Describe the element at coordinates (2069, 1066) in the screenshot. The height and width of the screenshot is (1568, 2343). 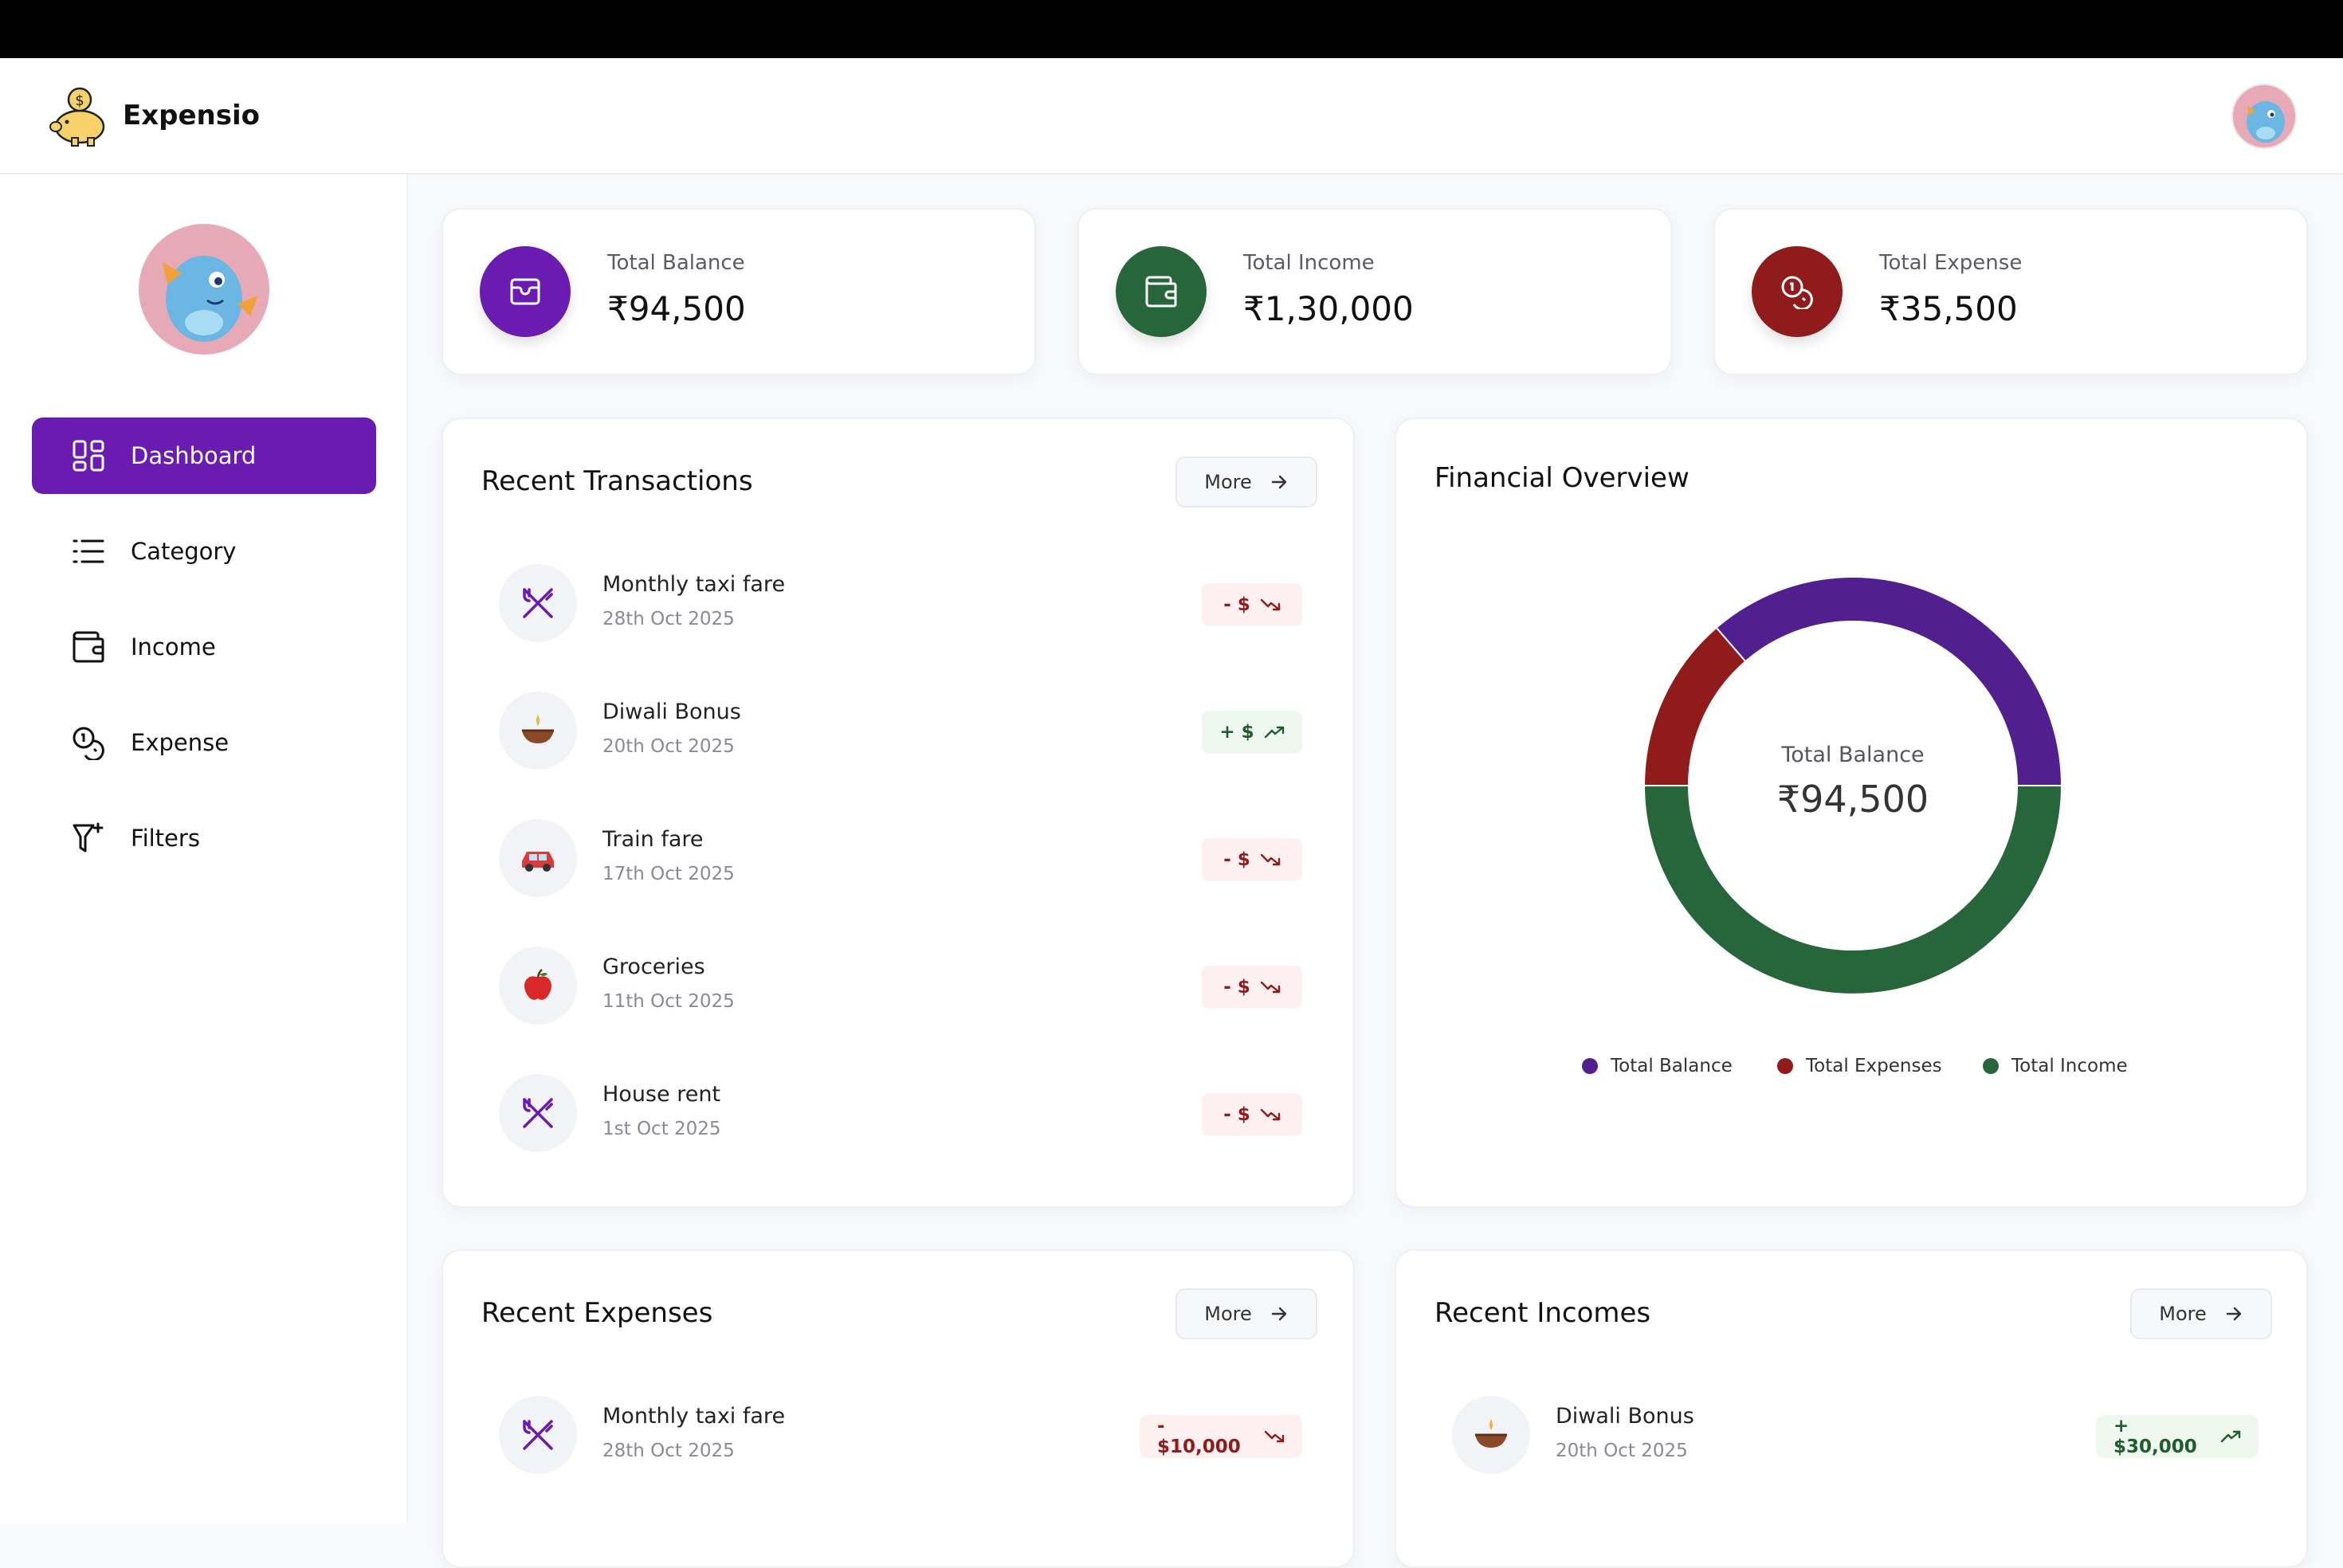
I see `legend-label: Total Income` at that location.